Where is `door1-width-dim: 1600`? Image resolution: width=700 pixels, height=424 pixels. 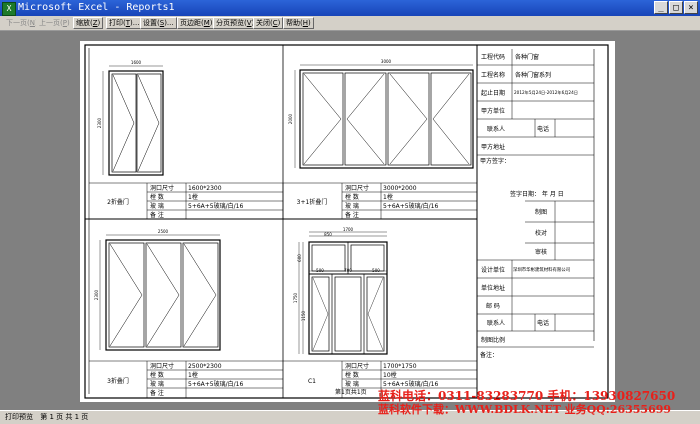
door1-width-dim: 1600 is located at coordinates (136, 62).